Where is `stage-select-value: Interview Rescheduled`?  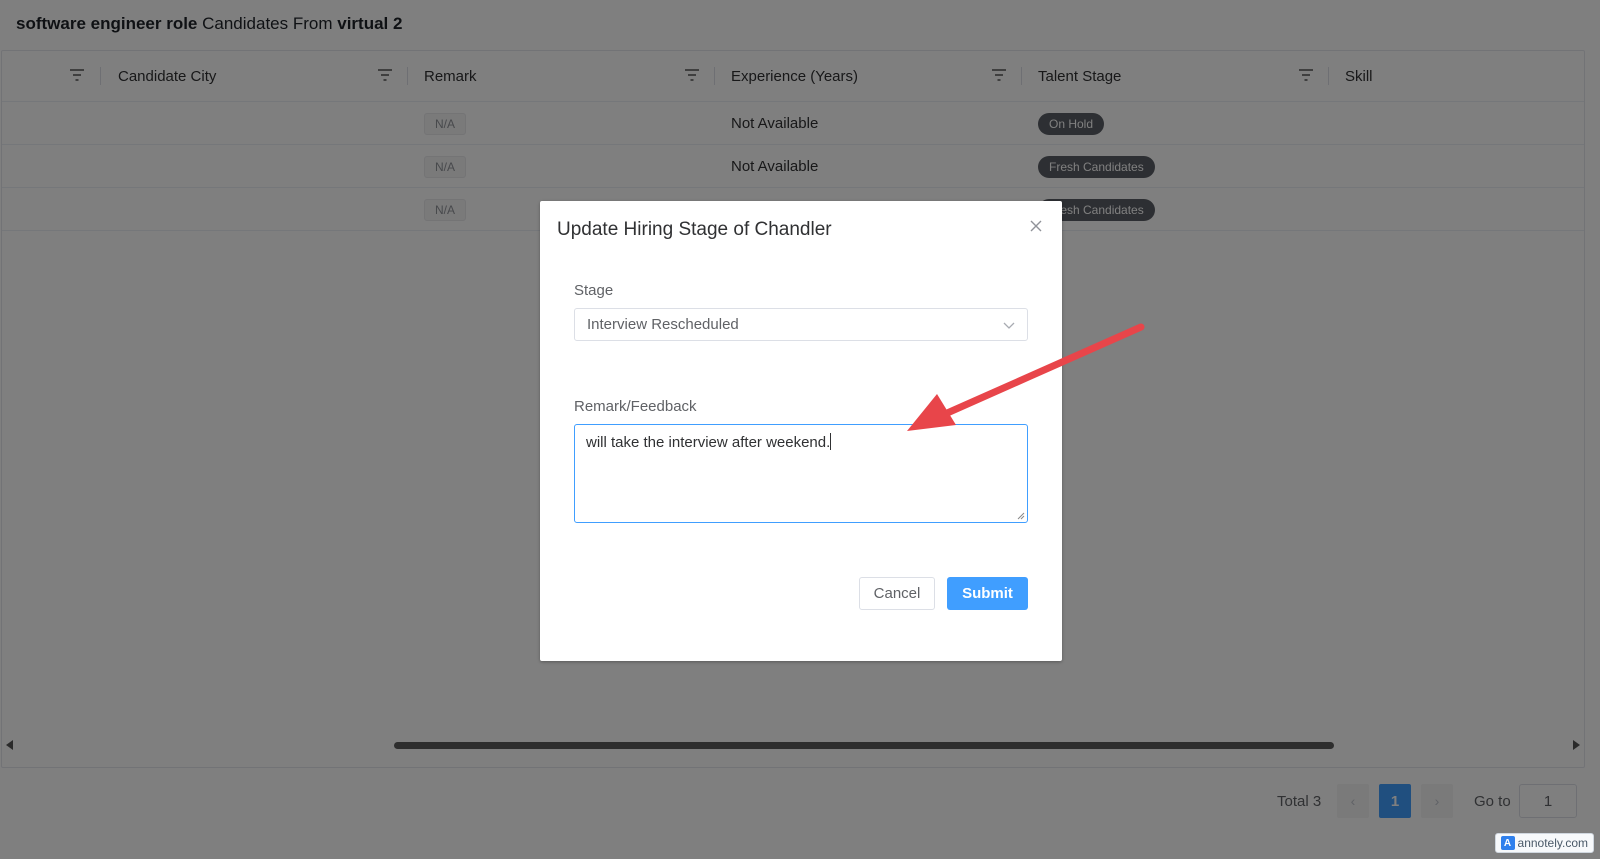 stage-select-value: Interview Rescheduled is located at coordinates (663, 324).